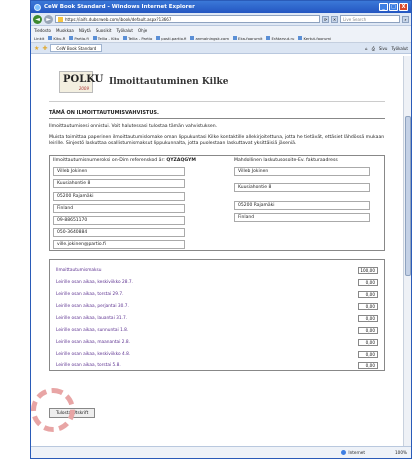 This screenshot has height=459, width=414. I want to click on zone-label: Internet, so click(357, 452).